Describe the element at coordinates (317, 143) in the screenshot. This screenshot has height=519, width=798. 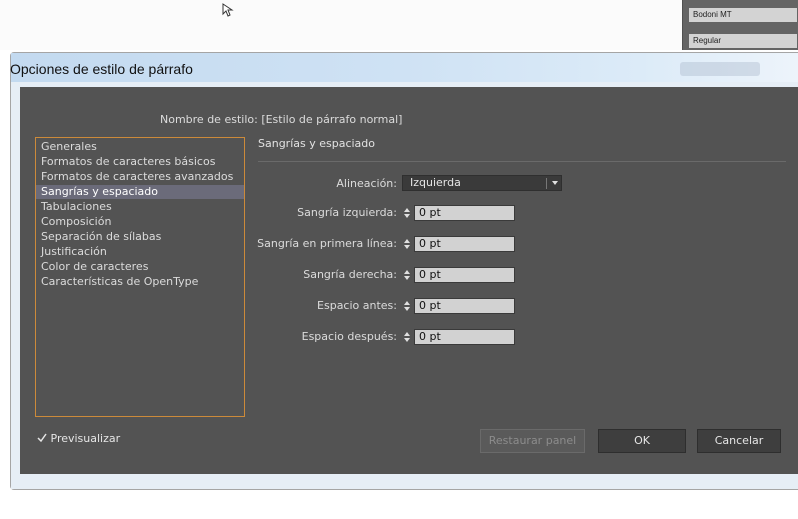
I see `section-title: Sangrías y espaciado` at that location.